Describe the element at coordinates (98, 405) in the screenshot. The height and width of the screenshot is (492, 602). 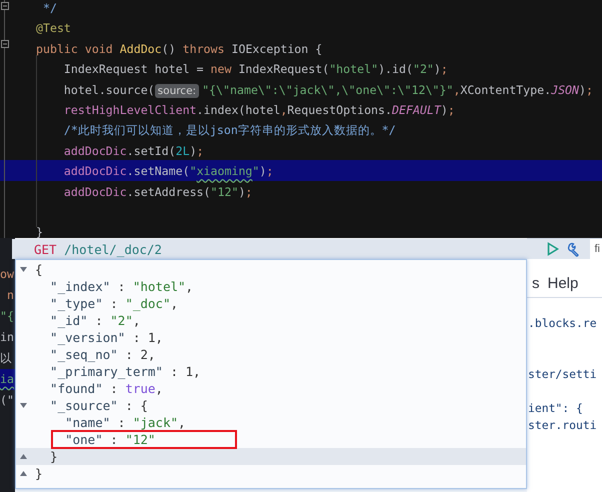
I see `json-line: "_source" : {` at that location.